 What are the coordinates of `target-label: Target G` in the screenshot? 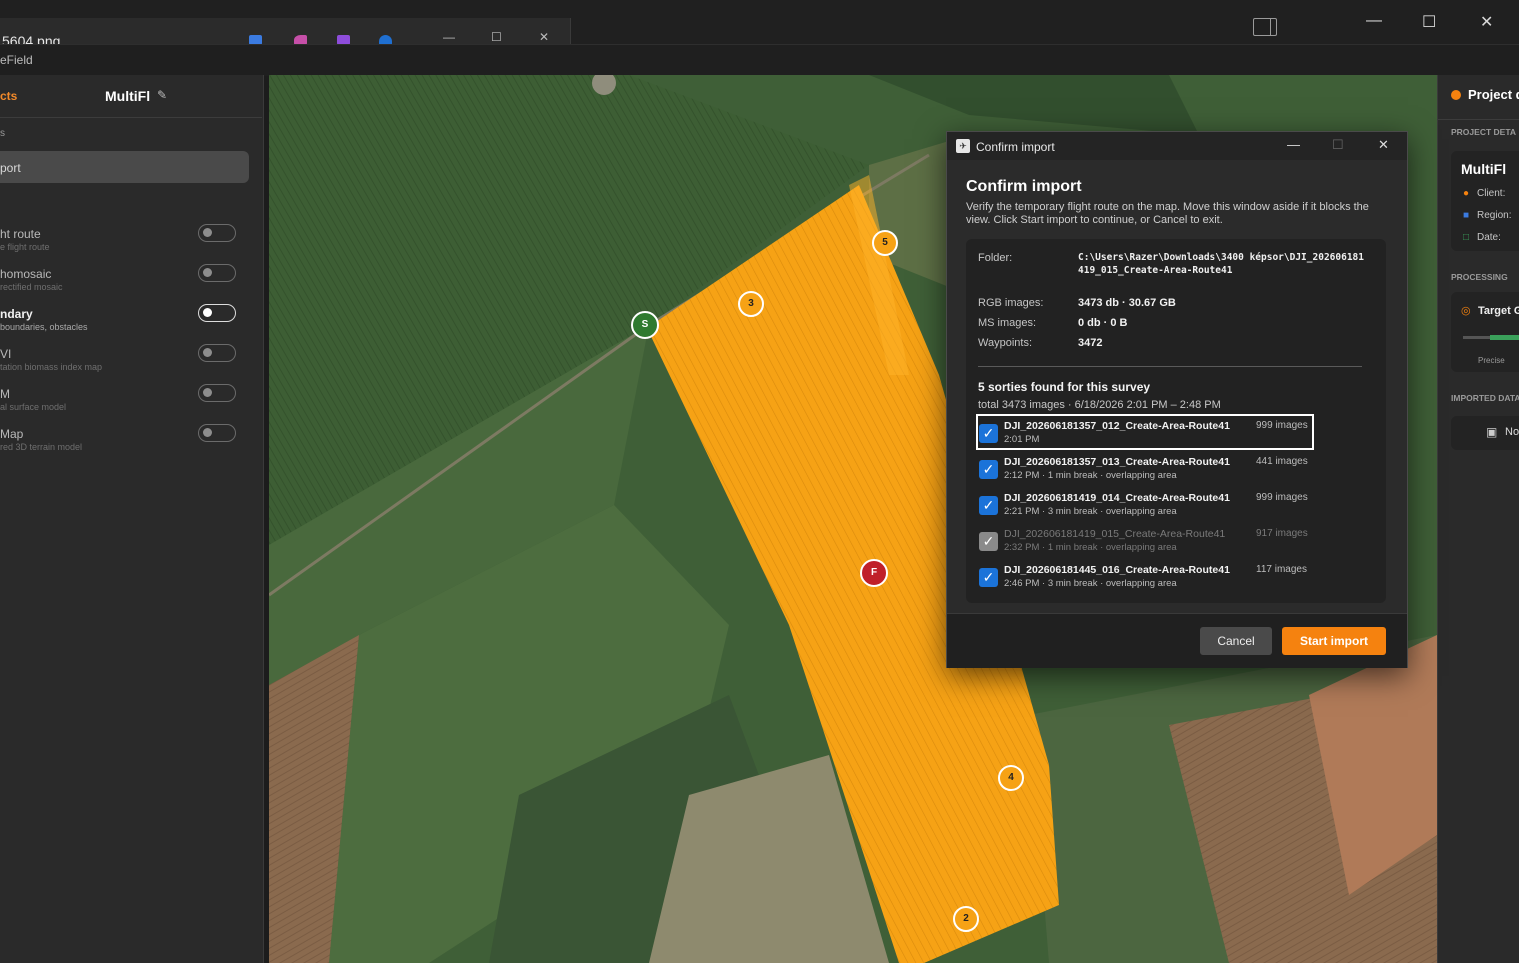 It's located at (1498, 311).